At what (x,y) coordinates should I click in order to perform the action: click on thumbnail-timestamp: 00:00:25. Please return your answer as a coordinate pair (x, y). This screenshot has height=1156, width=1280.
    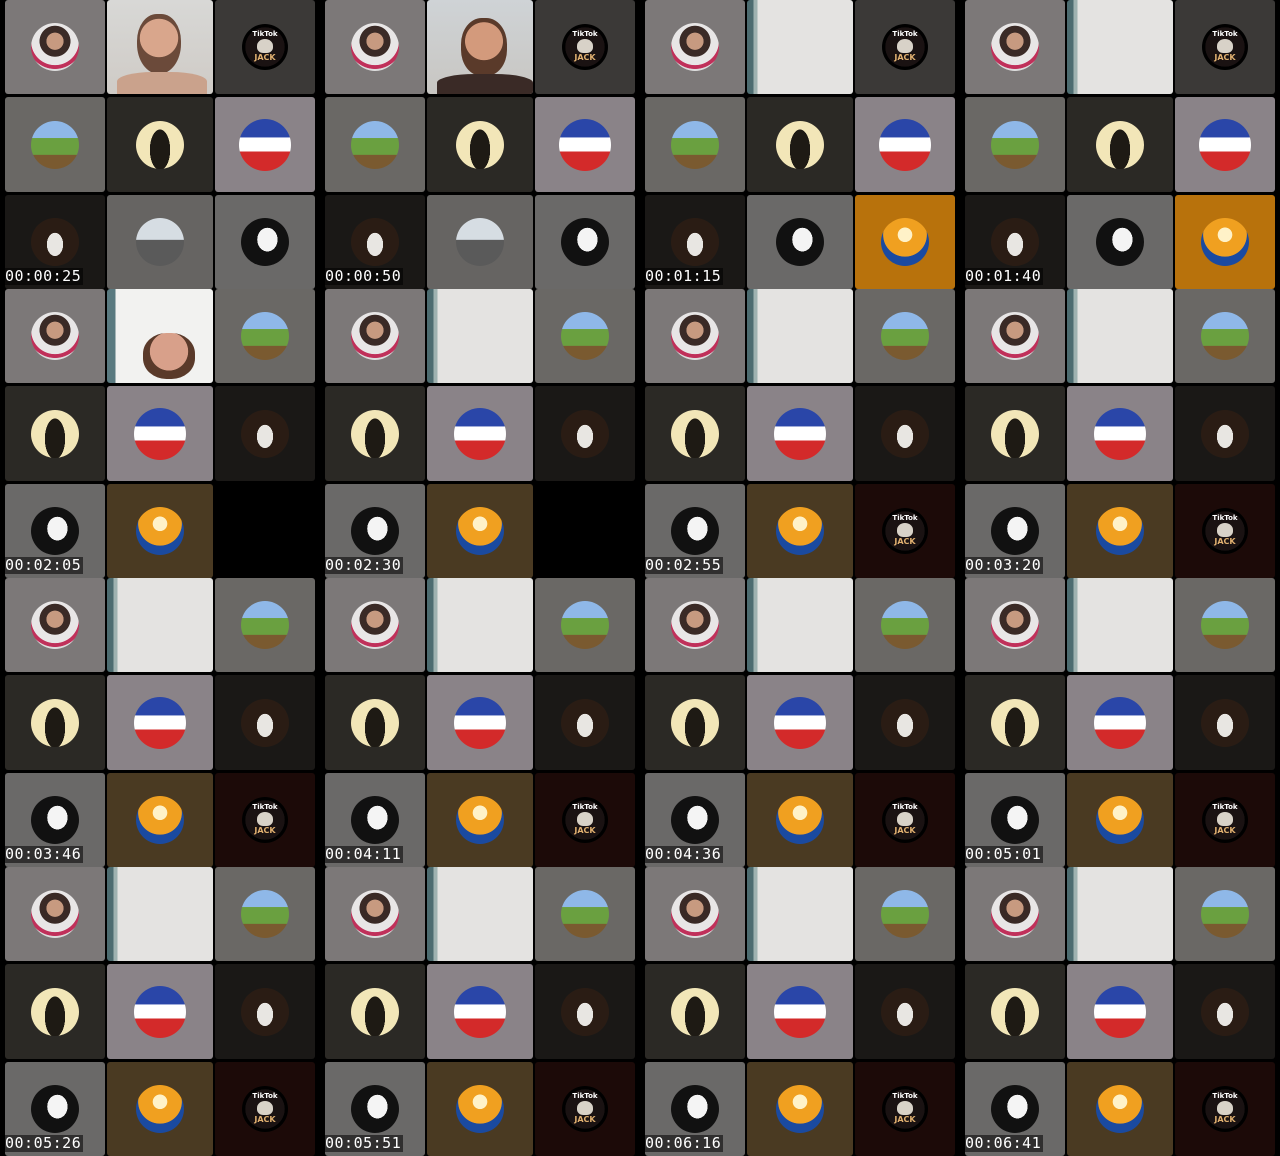
    Looking at the image, I should click on (43, 276).